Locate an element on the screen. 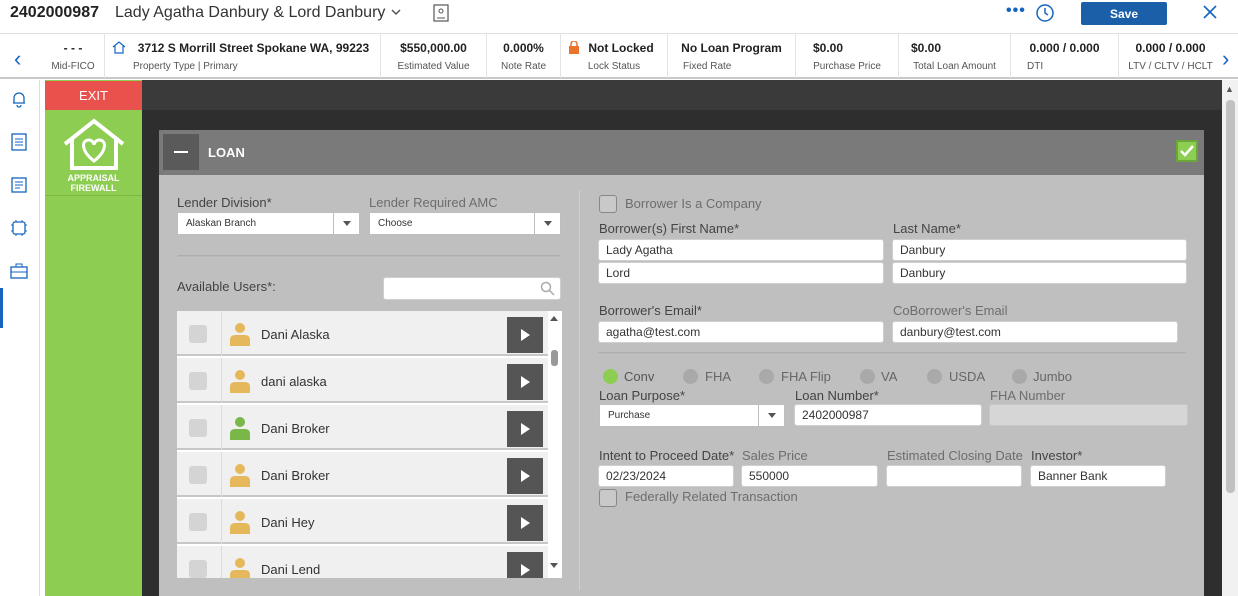 Image resolution: width=1238 pixels, height=596 pixels. loan-type-conv-radio is located at coordinates (610, 376).